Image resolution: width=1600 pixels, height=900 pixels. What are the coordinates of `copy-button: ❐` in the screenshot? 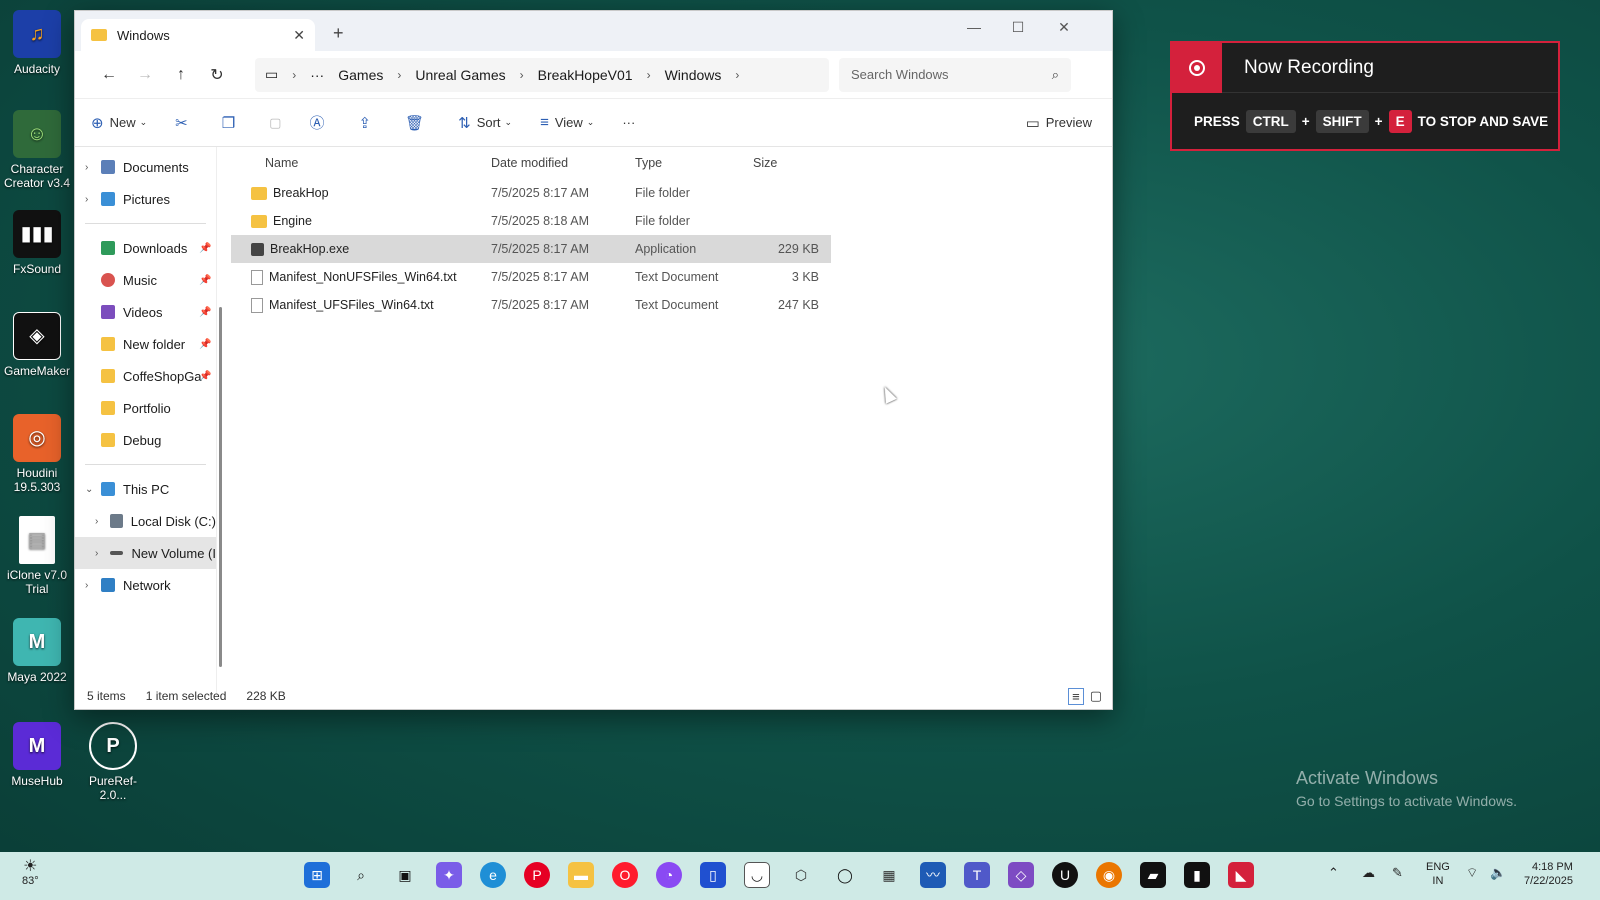 It's located at (231, 123).